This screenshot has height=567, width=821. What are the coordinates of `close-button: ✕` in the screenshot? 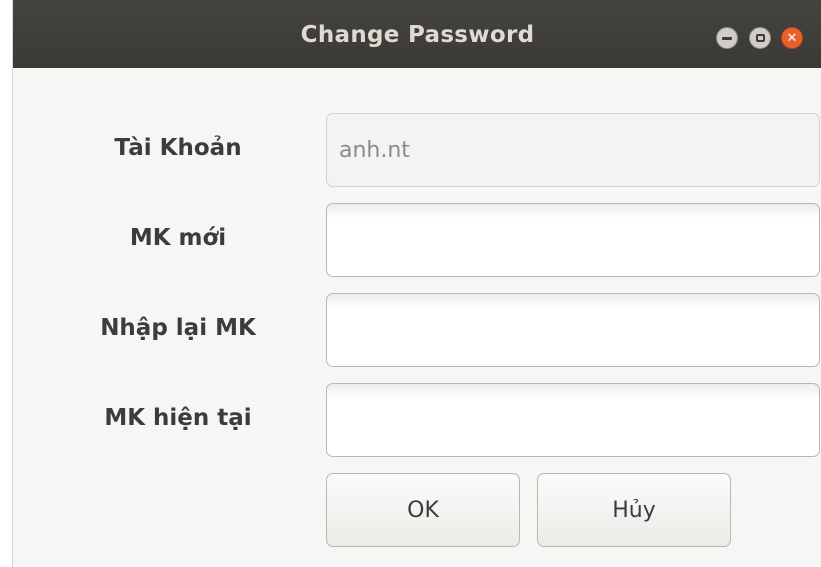 It's located at (792, 38).